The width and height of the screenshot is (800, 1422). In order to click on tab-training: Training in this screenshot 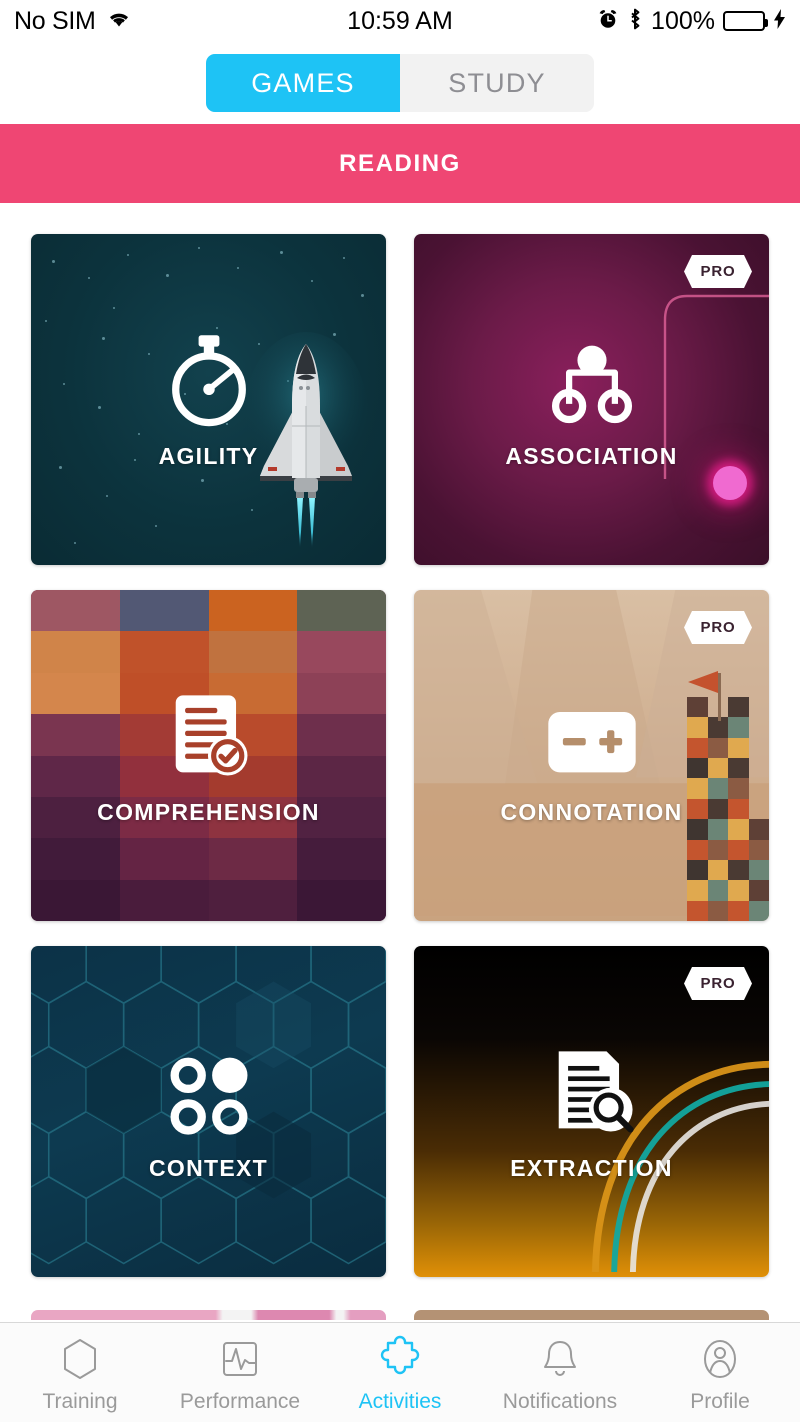, I will do `click(80, 1374)`.